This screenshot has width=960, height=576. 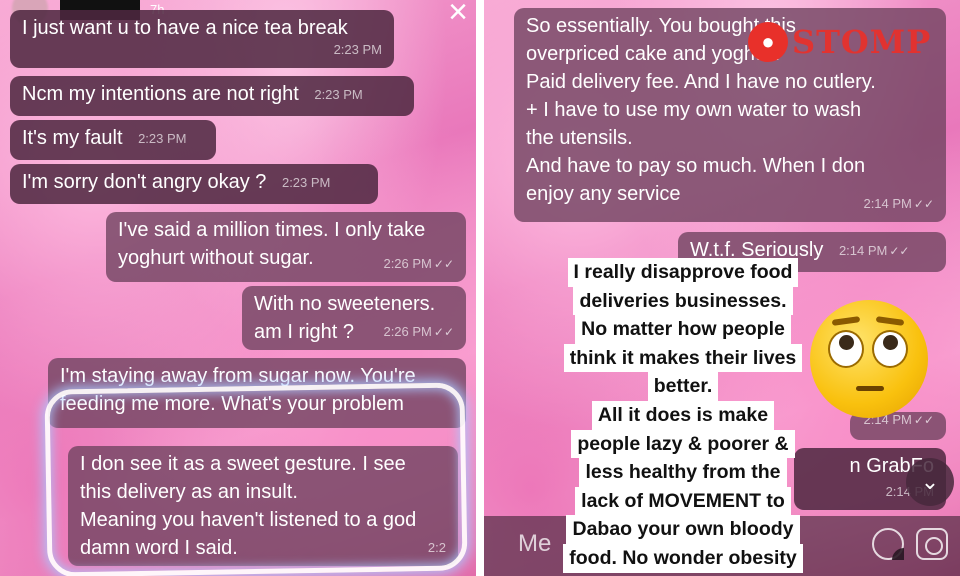 I want to click on message-bubble-incoming: I'm sorry don't angry okay ? 2:23 PM, so click(x=194, y=184).